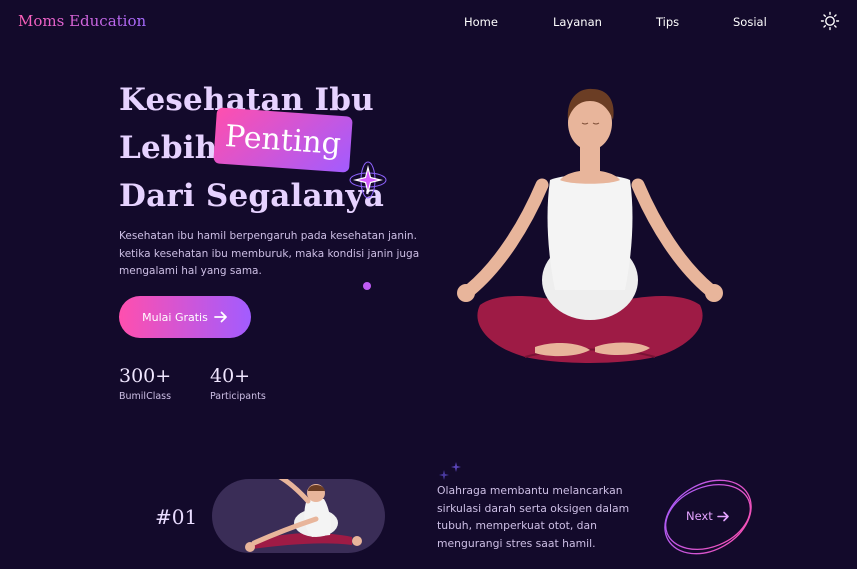 Image resolution: width=857 pixels, height=569 pixels. I want to click on theme-toggle-button, so click(830, 21).